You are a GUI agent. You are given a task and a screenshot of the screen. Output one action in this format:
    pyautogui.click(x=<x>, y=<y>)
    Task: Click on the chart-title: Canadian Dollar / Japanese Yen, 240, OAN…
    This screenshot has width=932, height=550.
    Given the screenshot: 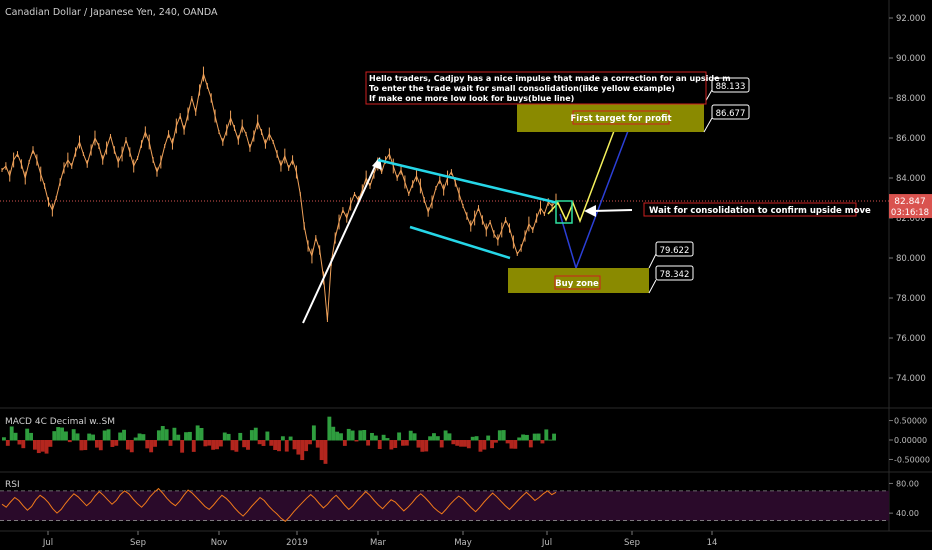 What is the action you would take?
    pyautogui.click(x=111, y=12)
    